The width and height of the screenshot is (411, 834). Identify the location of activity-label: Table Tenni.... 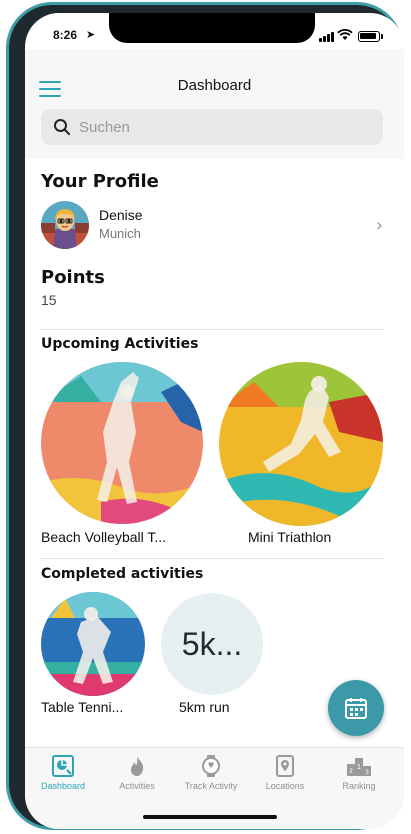
(82, 707).